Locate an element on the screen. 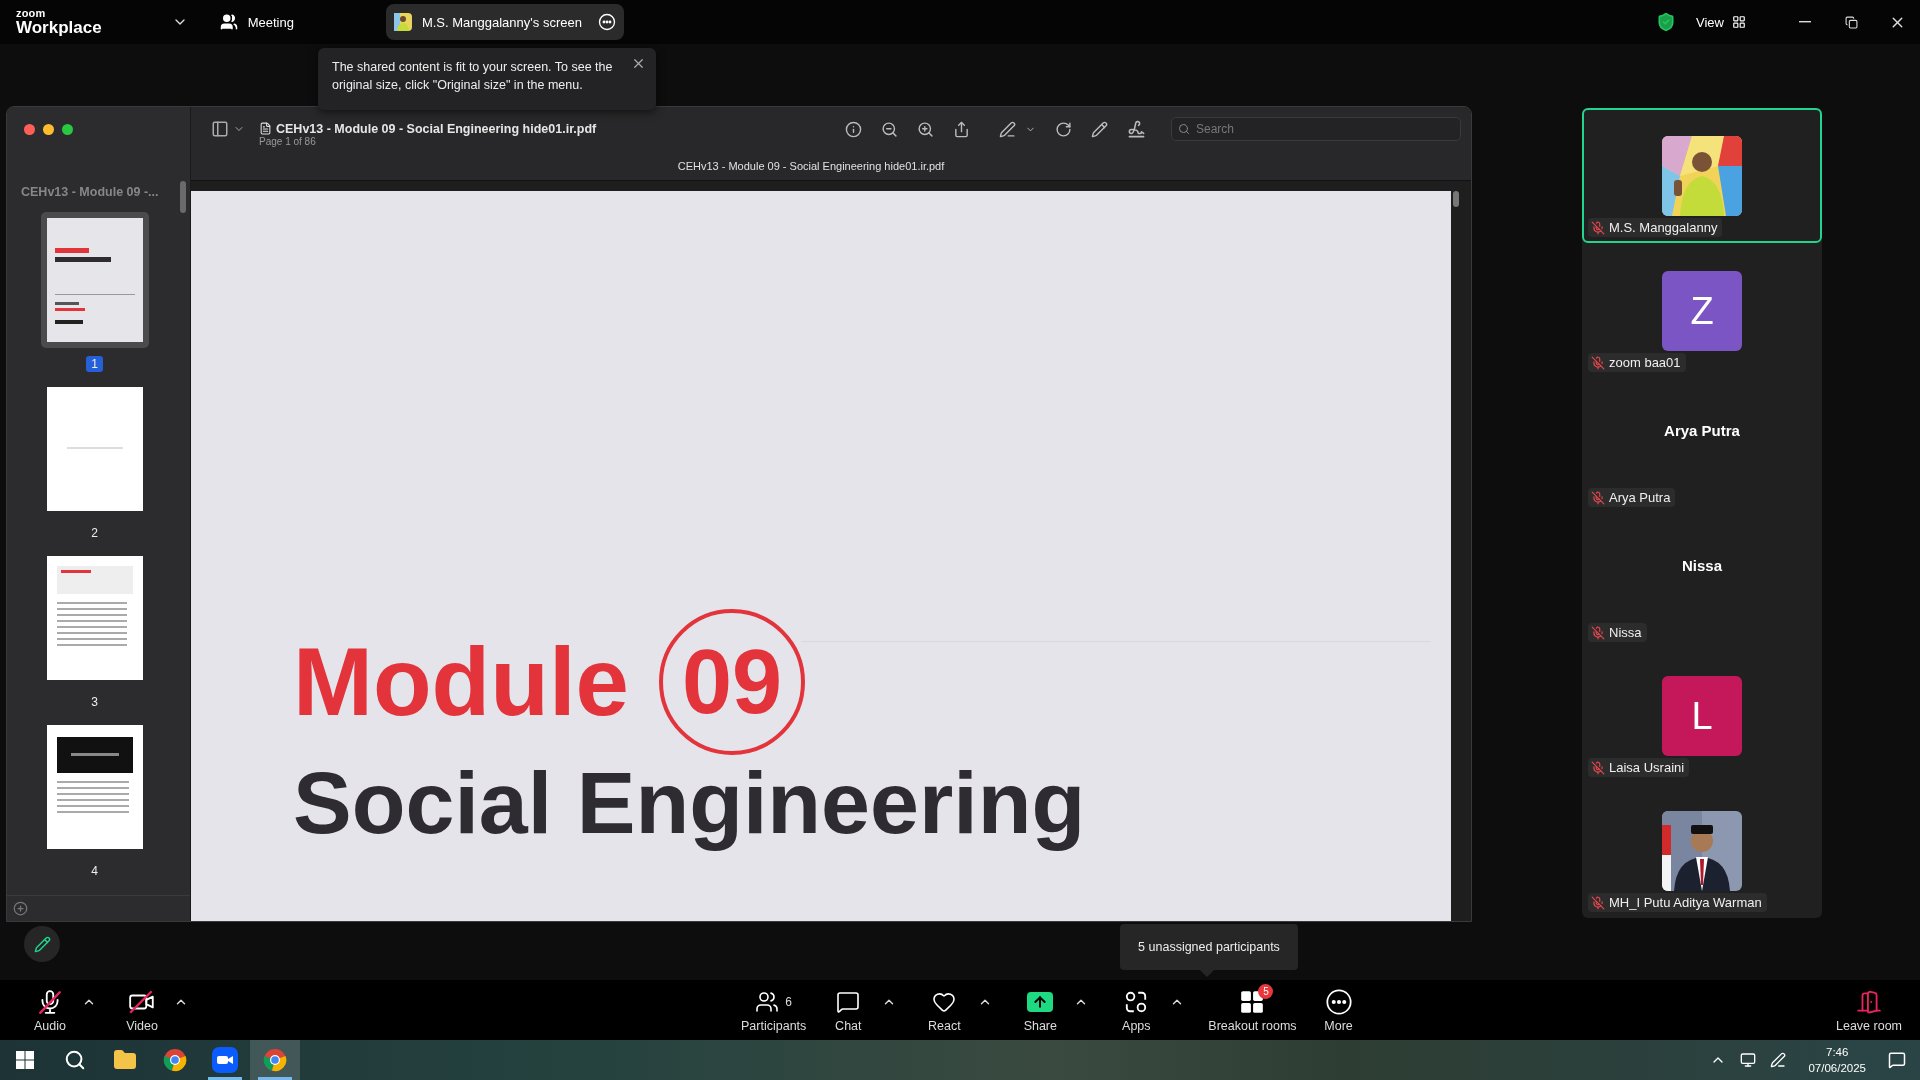  microphone-icon is located at coordinates (50, 1001).